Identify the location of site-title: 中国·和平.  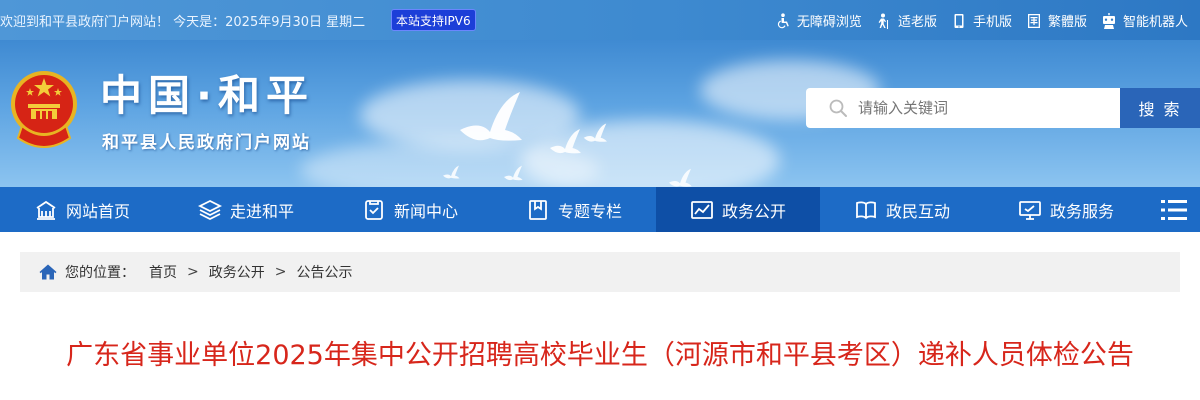
(207, 92).